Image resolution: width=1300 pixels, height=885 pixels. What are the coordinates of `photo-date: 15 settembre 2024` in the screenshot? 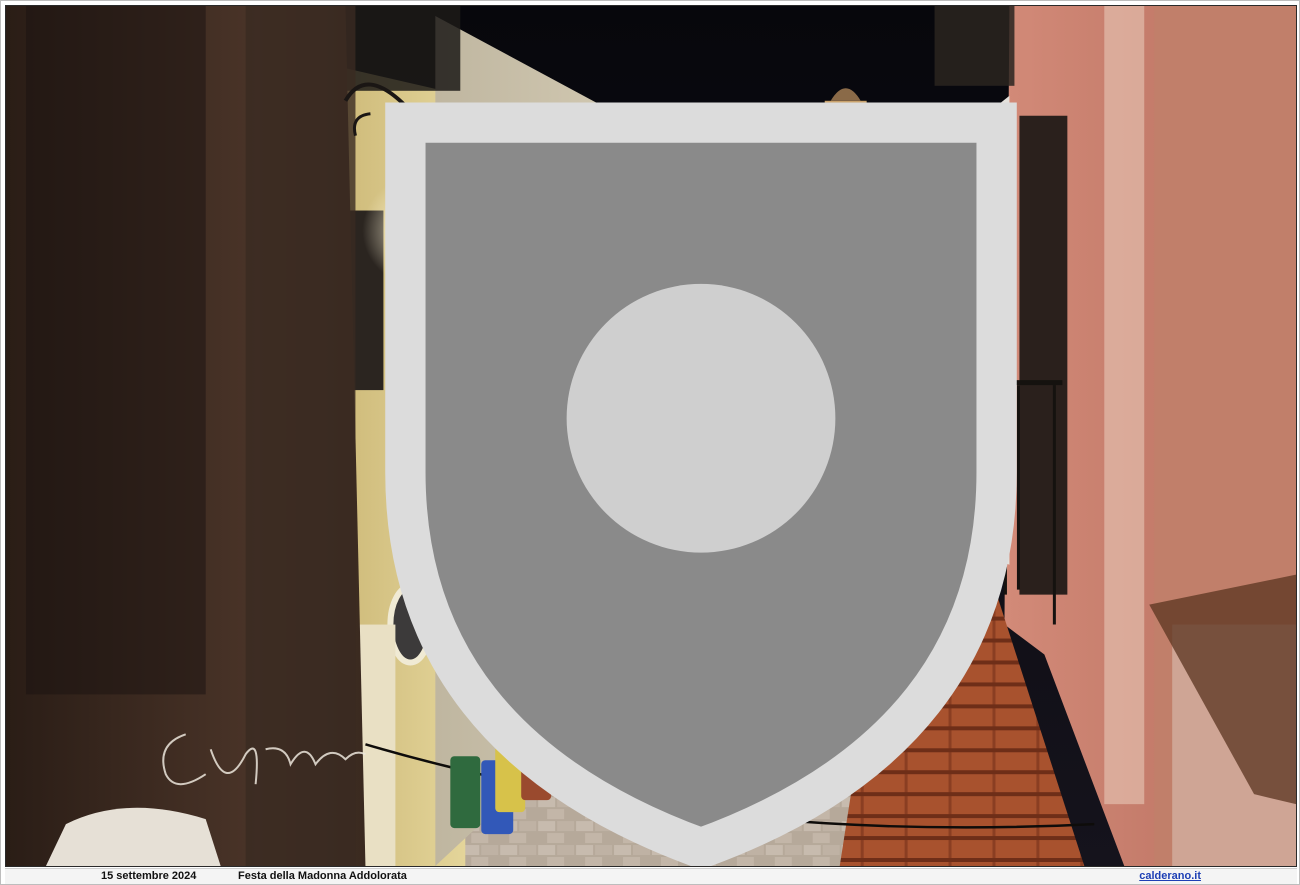 It's located at (149, 876).